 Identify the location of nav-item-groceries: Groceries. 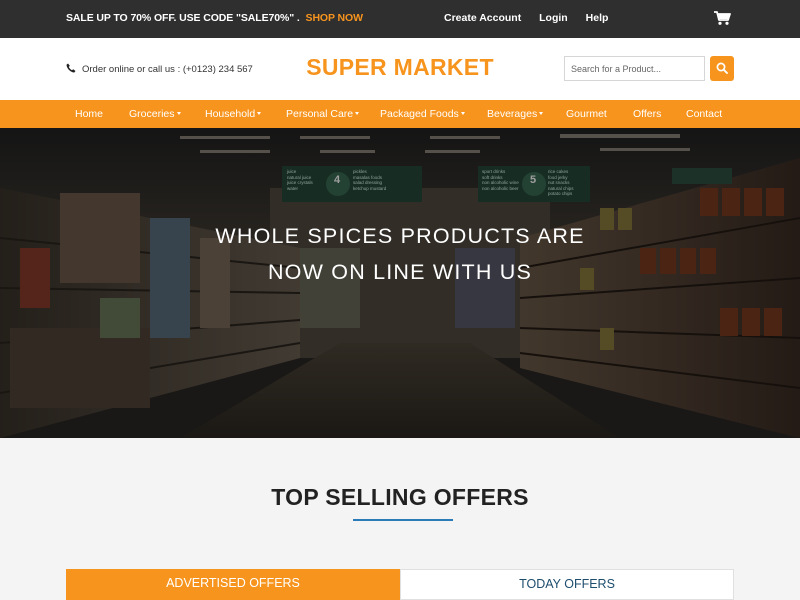
(155, 114).